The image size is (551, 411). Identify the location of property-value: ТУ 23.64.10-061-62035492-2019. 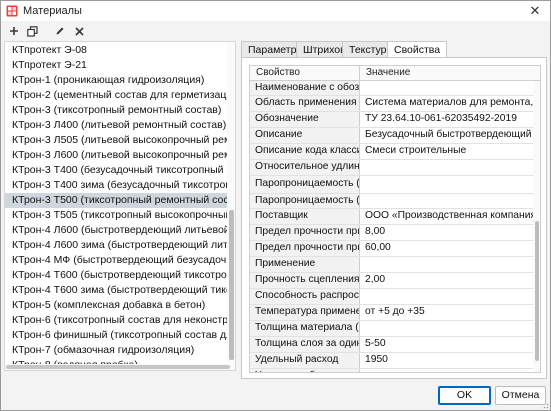
(446, 119).